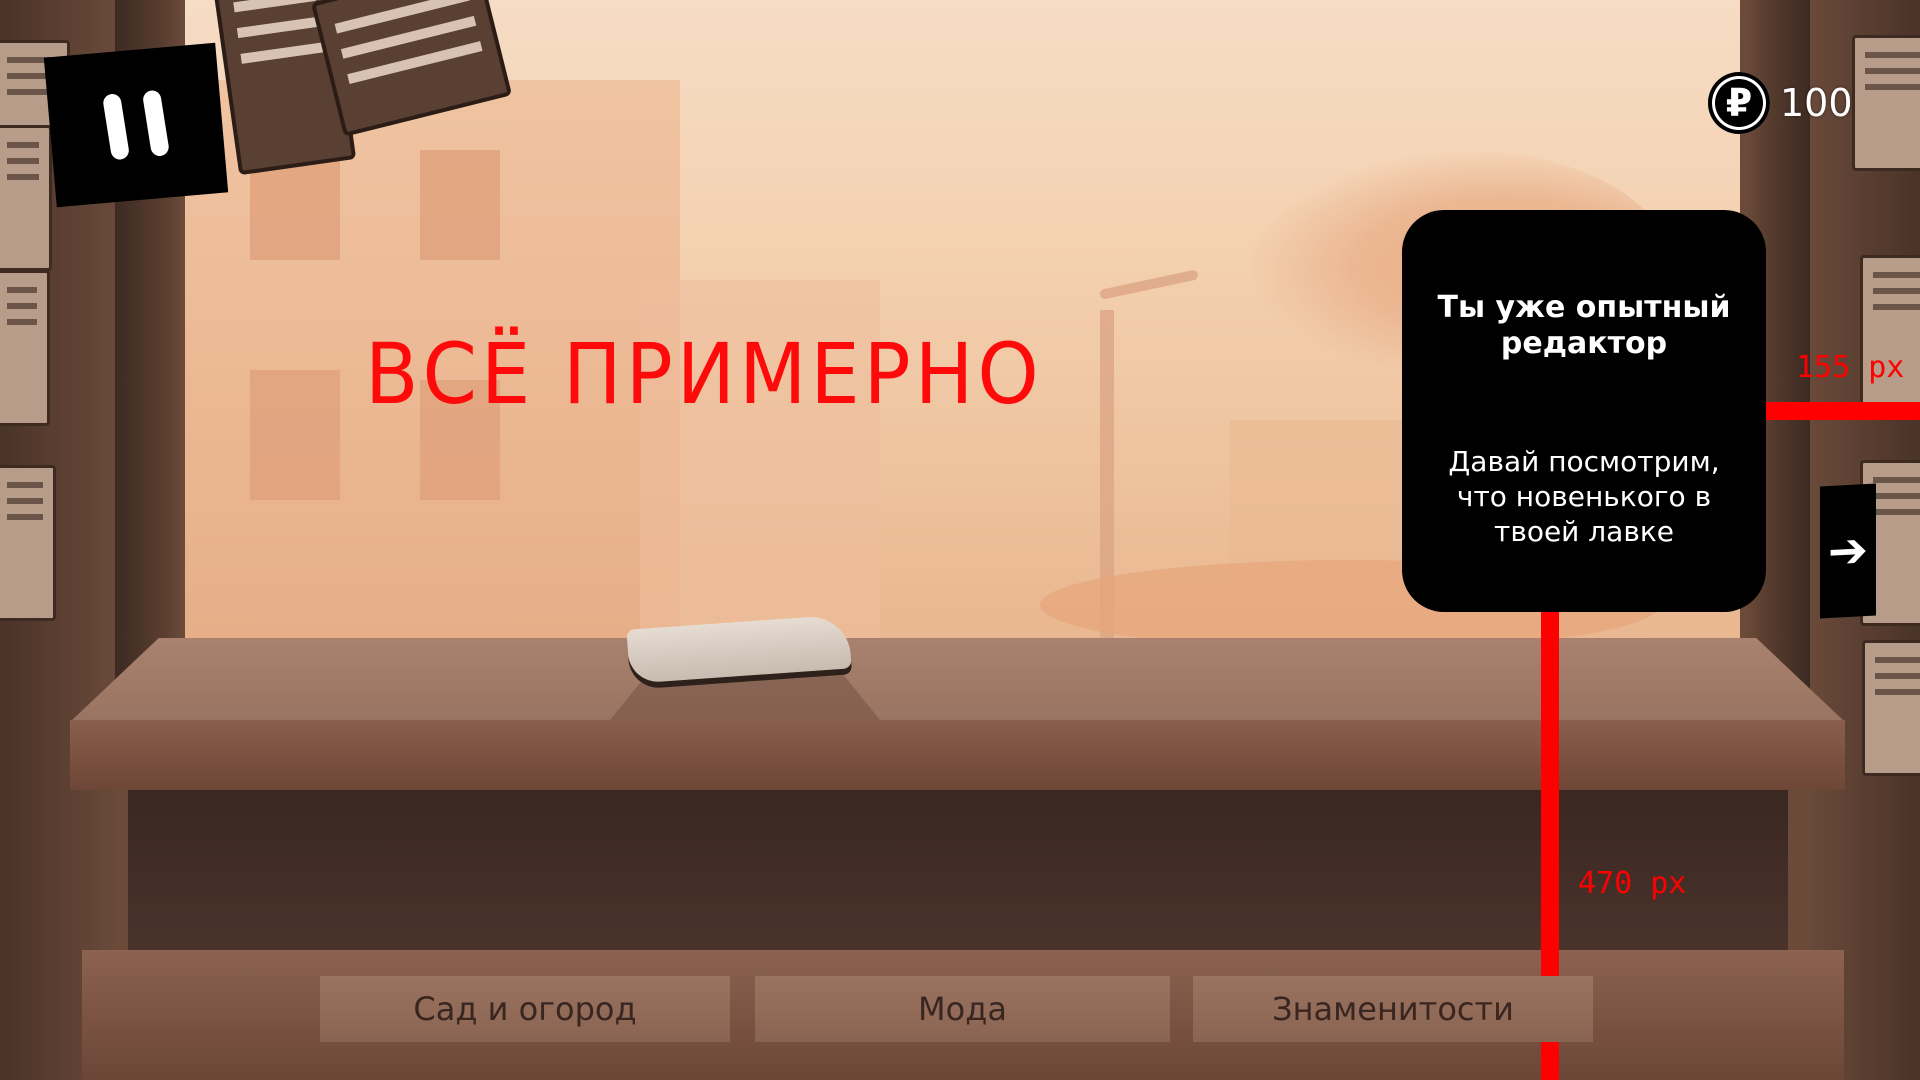  What do you see at coordinates (962, 1009) in the screenshot?
I see `category-tab-fashion: Мода` at bounding box center [962, 1009].